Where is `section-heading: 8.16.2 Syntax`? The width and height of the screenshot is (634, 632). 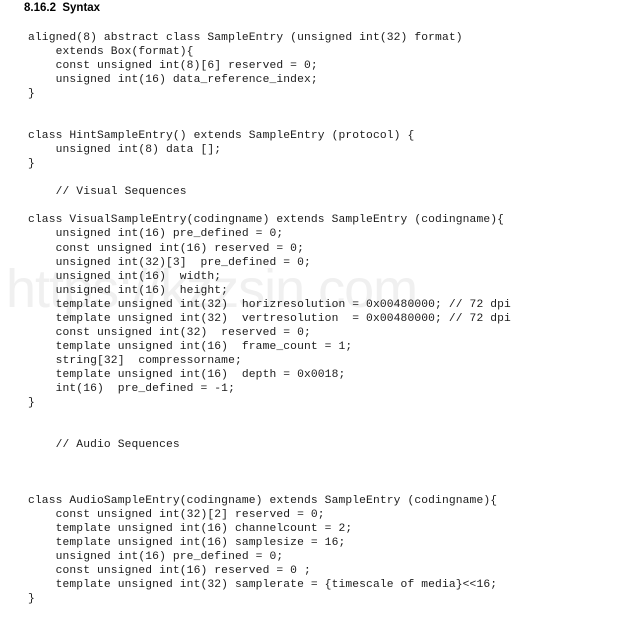
section-heading: 8.16.2 Syntax is located at coordinates (62, 8).